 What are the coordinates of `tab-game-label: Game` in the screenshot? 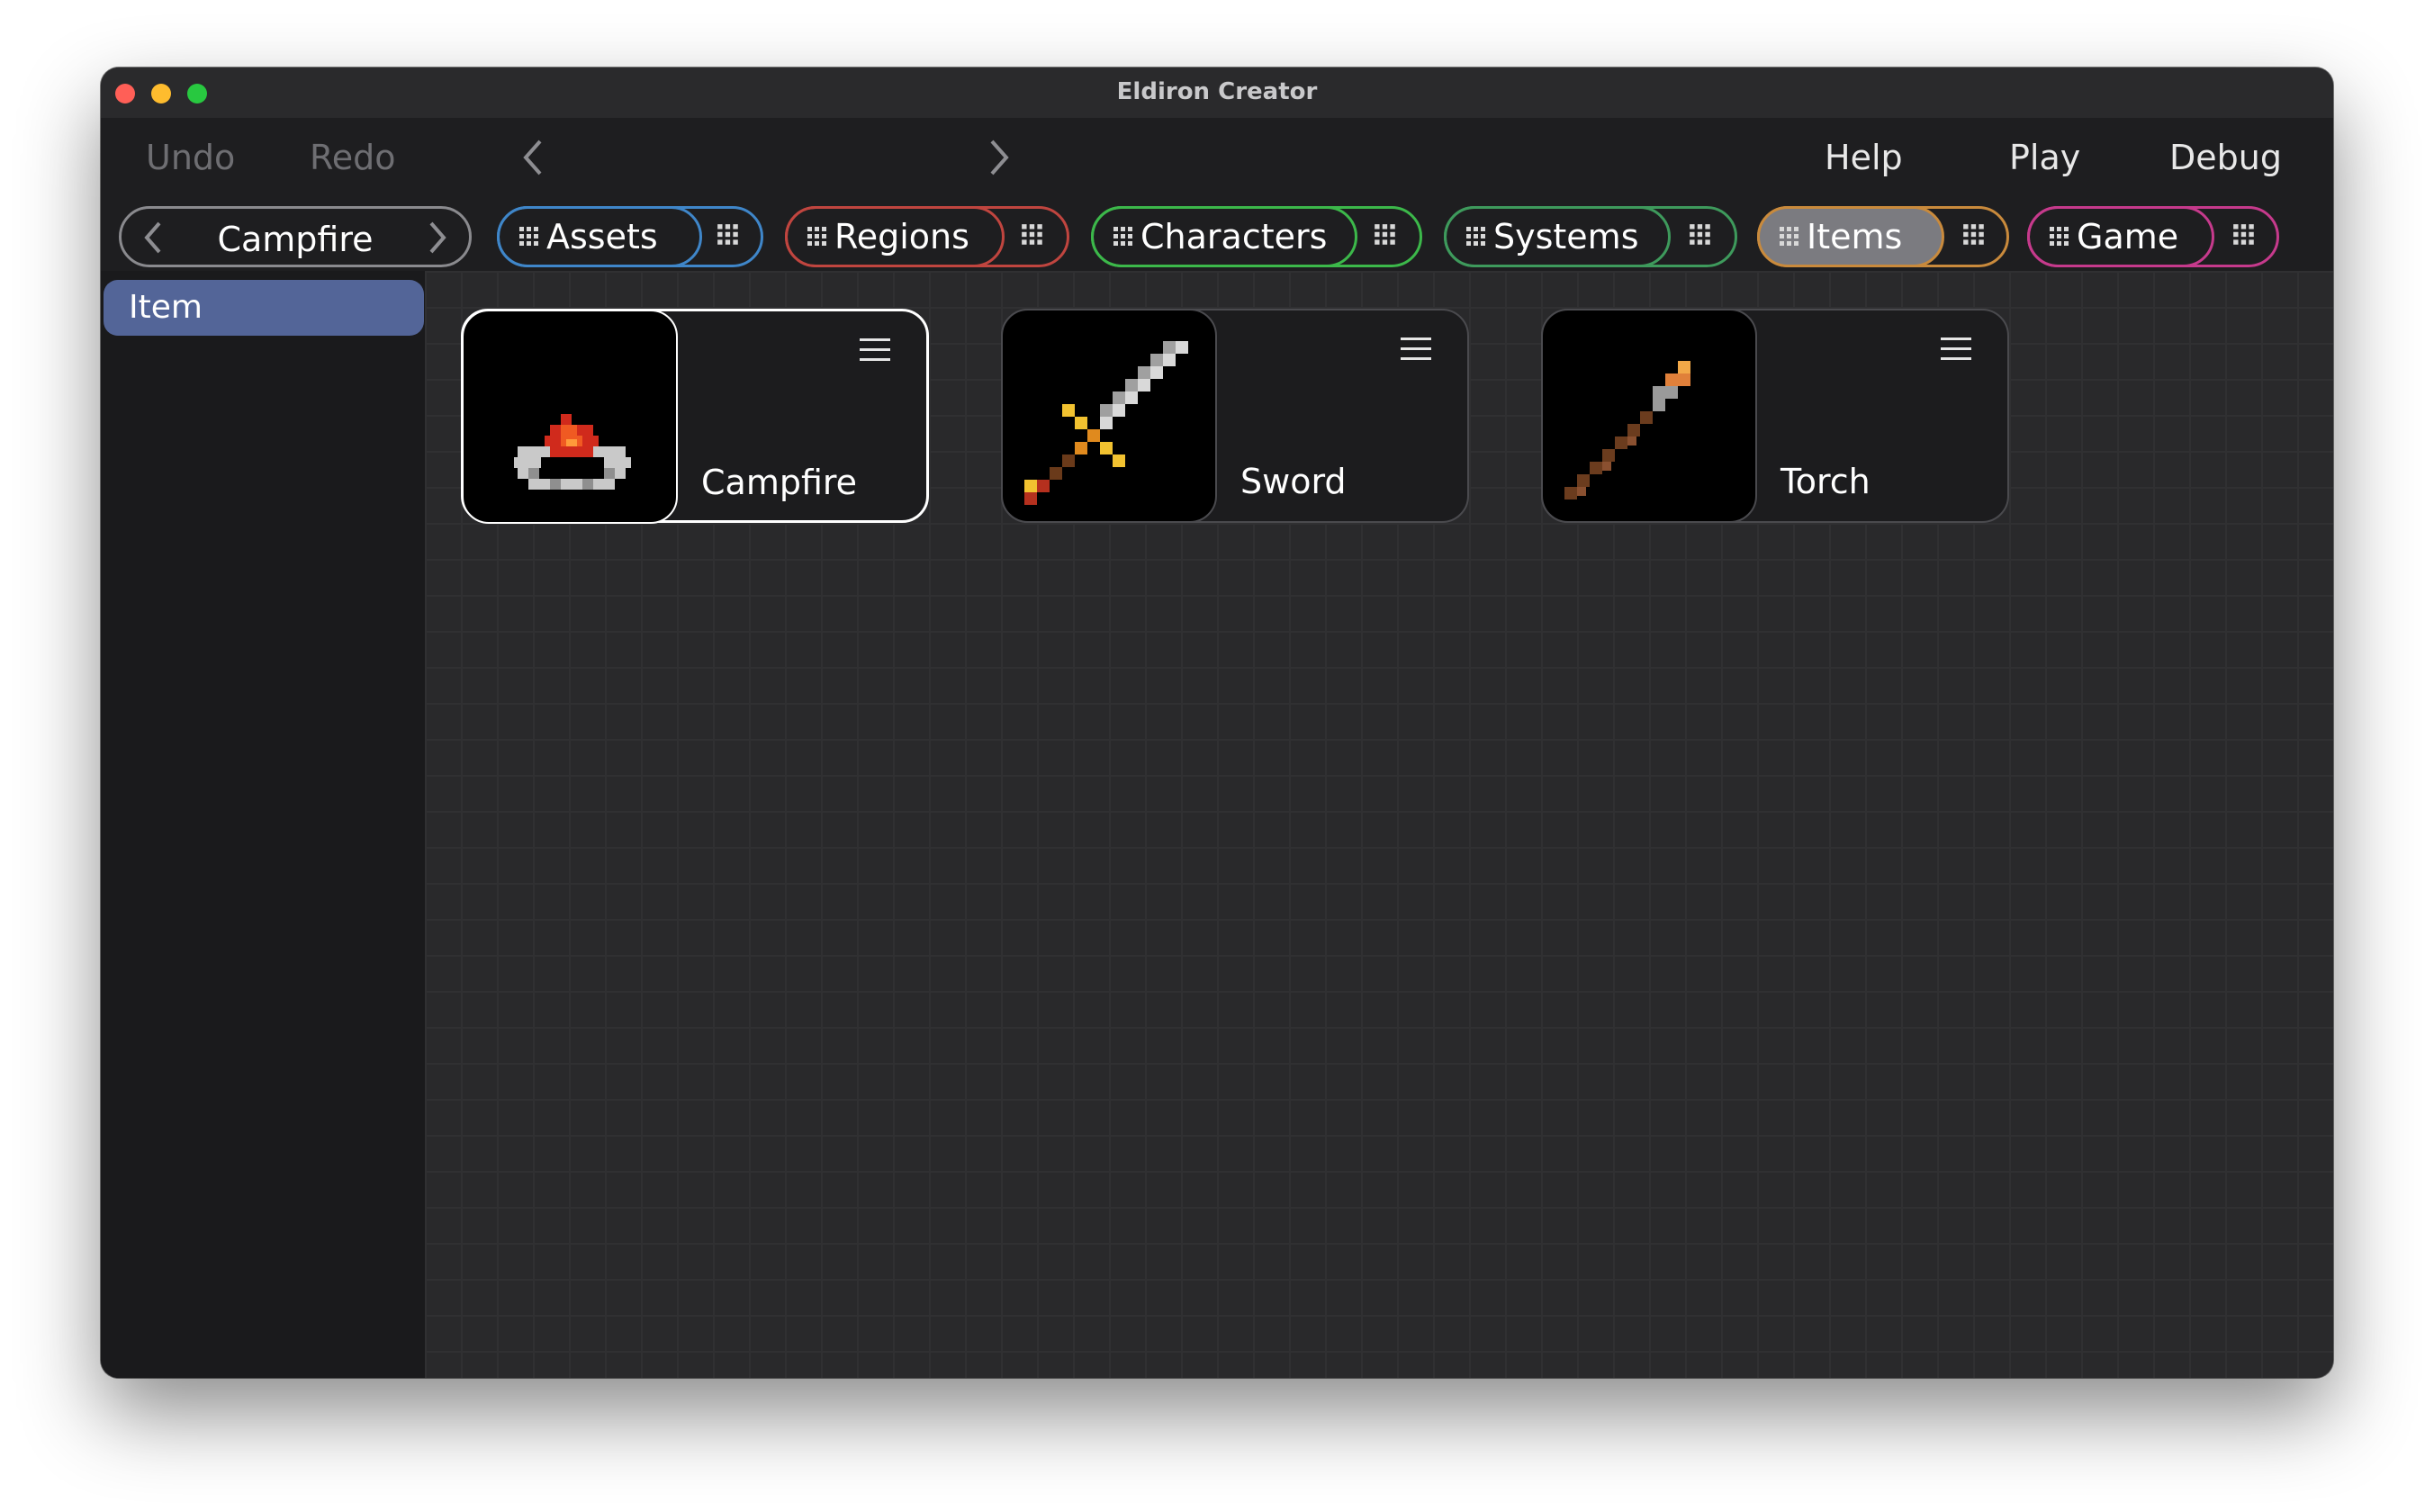 It's located at (2128, 236).